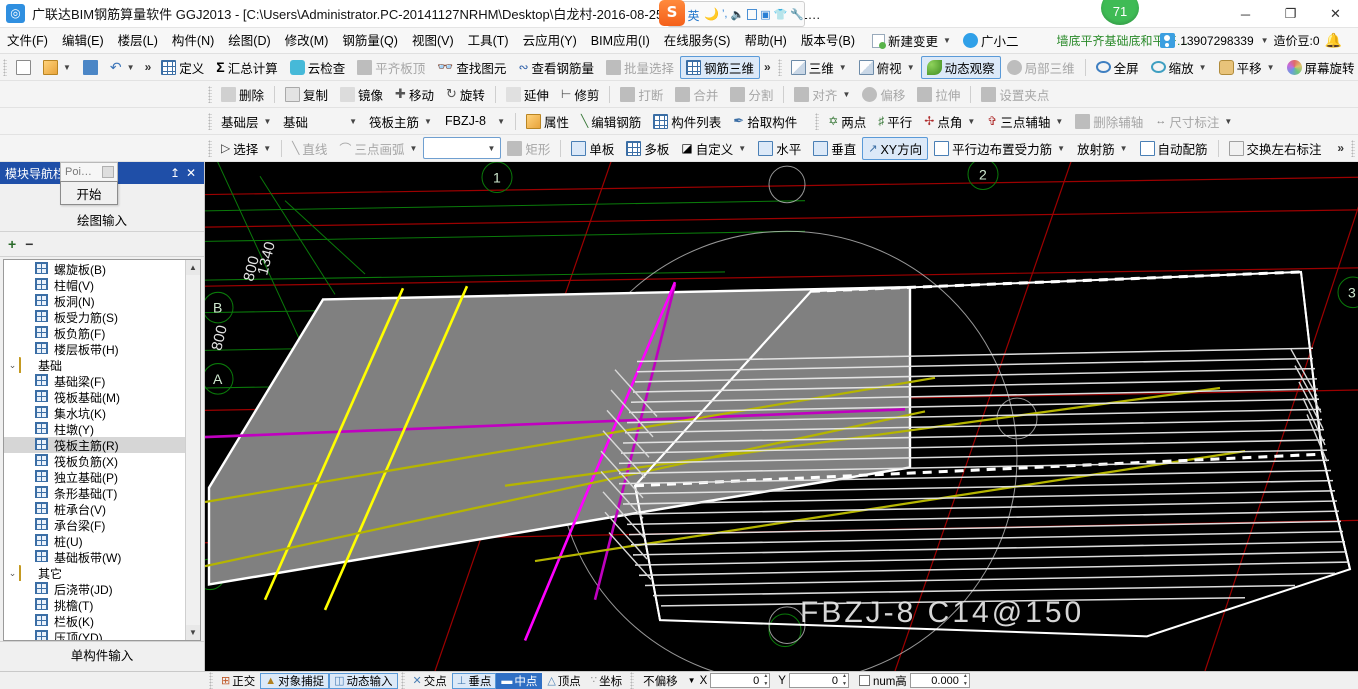 The image size is (1358, 689). I want to click on sogou-logo-icon: S, so click(672, 13).